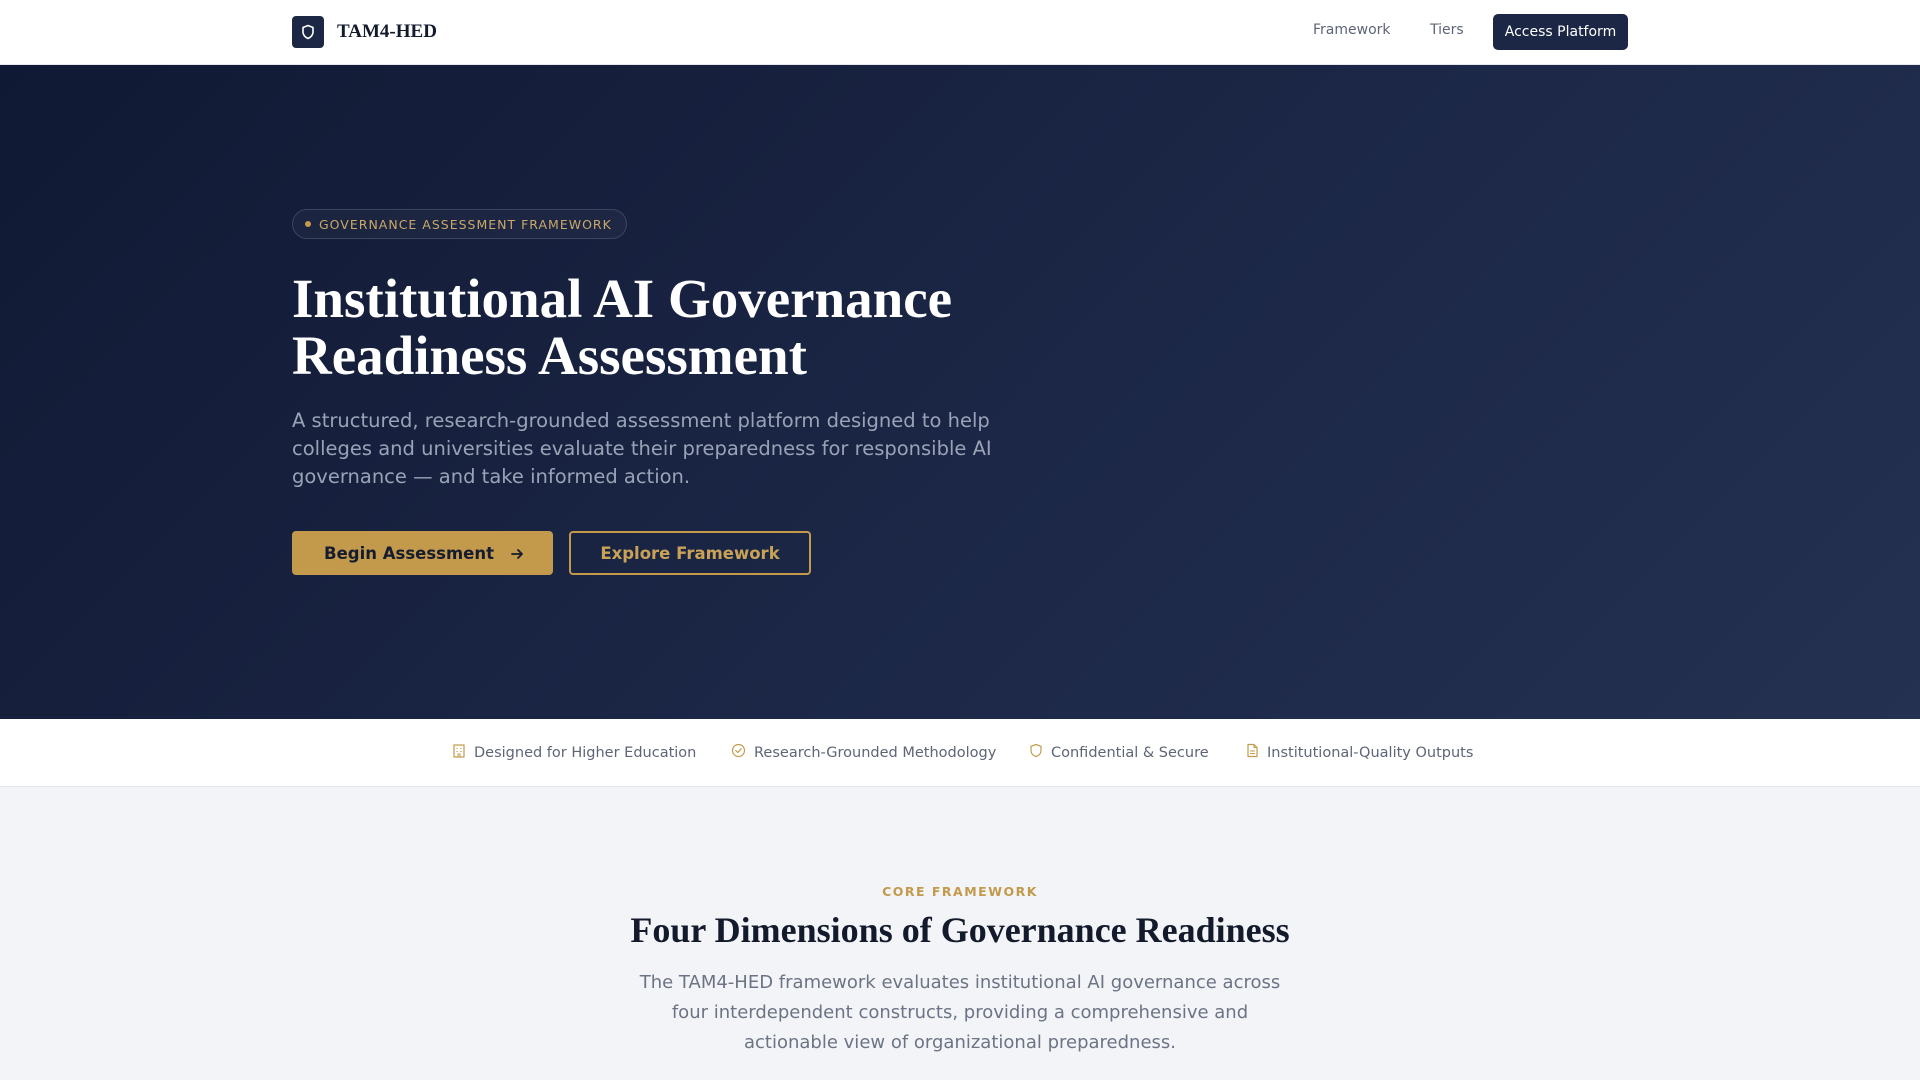 This screenshot has height=1080, width=1920. What do you see at coordinates (1256, 752) in the screenshot?
I see `document-icon` at bounding box center [1256, 752].